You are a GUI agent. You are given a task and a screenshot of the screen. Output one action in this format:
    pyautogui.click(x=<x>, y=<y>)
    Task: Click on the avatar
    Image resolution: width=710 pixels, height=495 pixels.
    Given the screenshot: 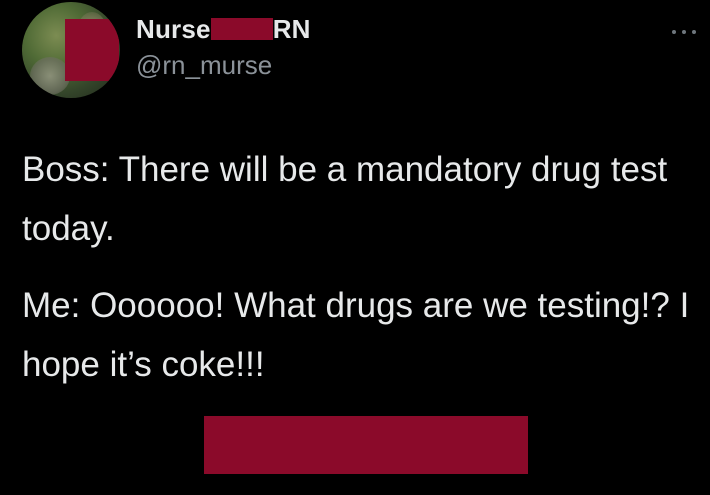 What is the action you would take?
    pyautogui.click(x=71, y=50)
    